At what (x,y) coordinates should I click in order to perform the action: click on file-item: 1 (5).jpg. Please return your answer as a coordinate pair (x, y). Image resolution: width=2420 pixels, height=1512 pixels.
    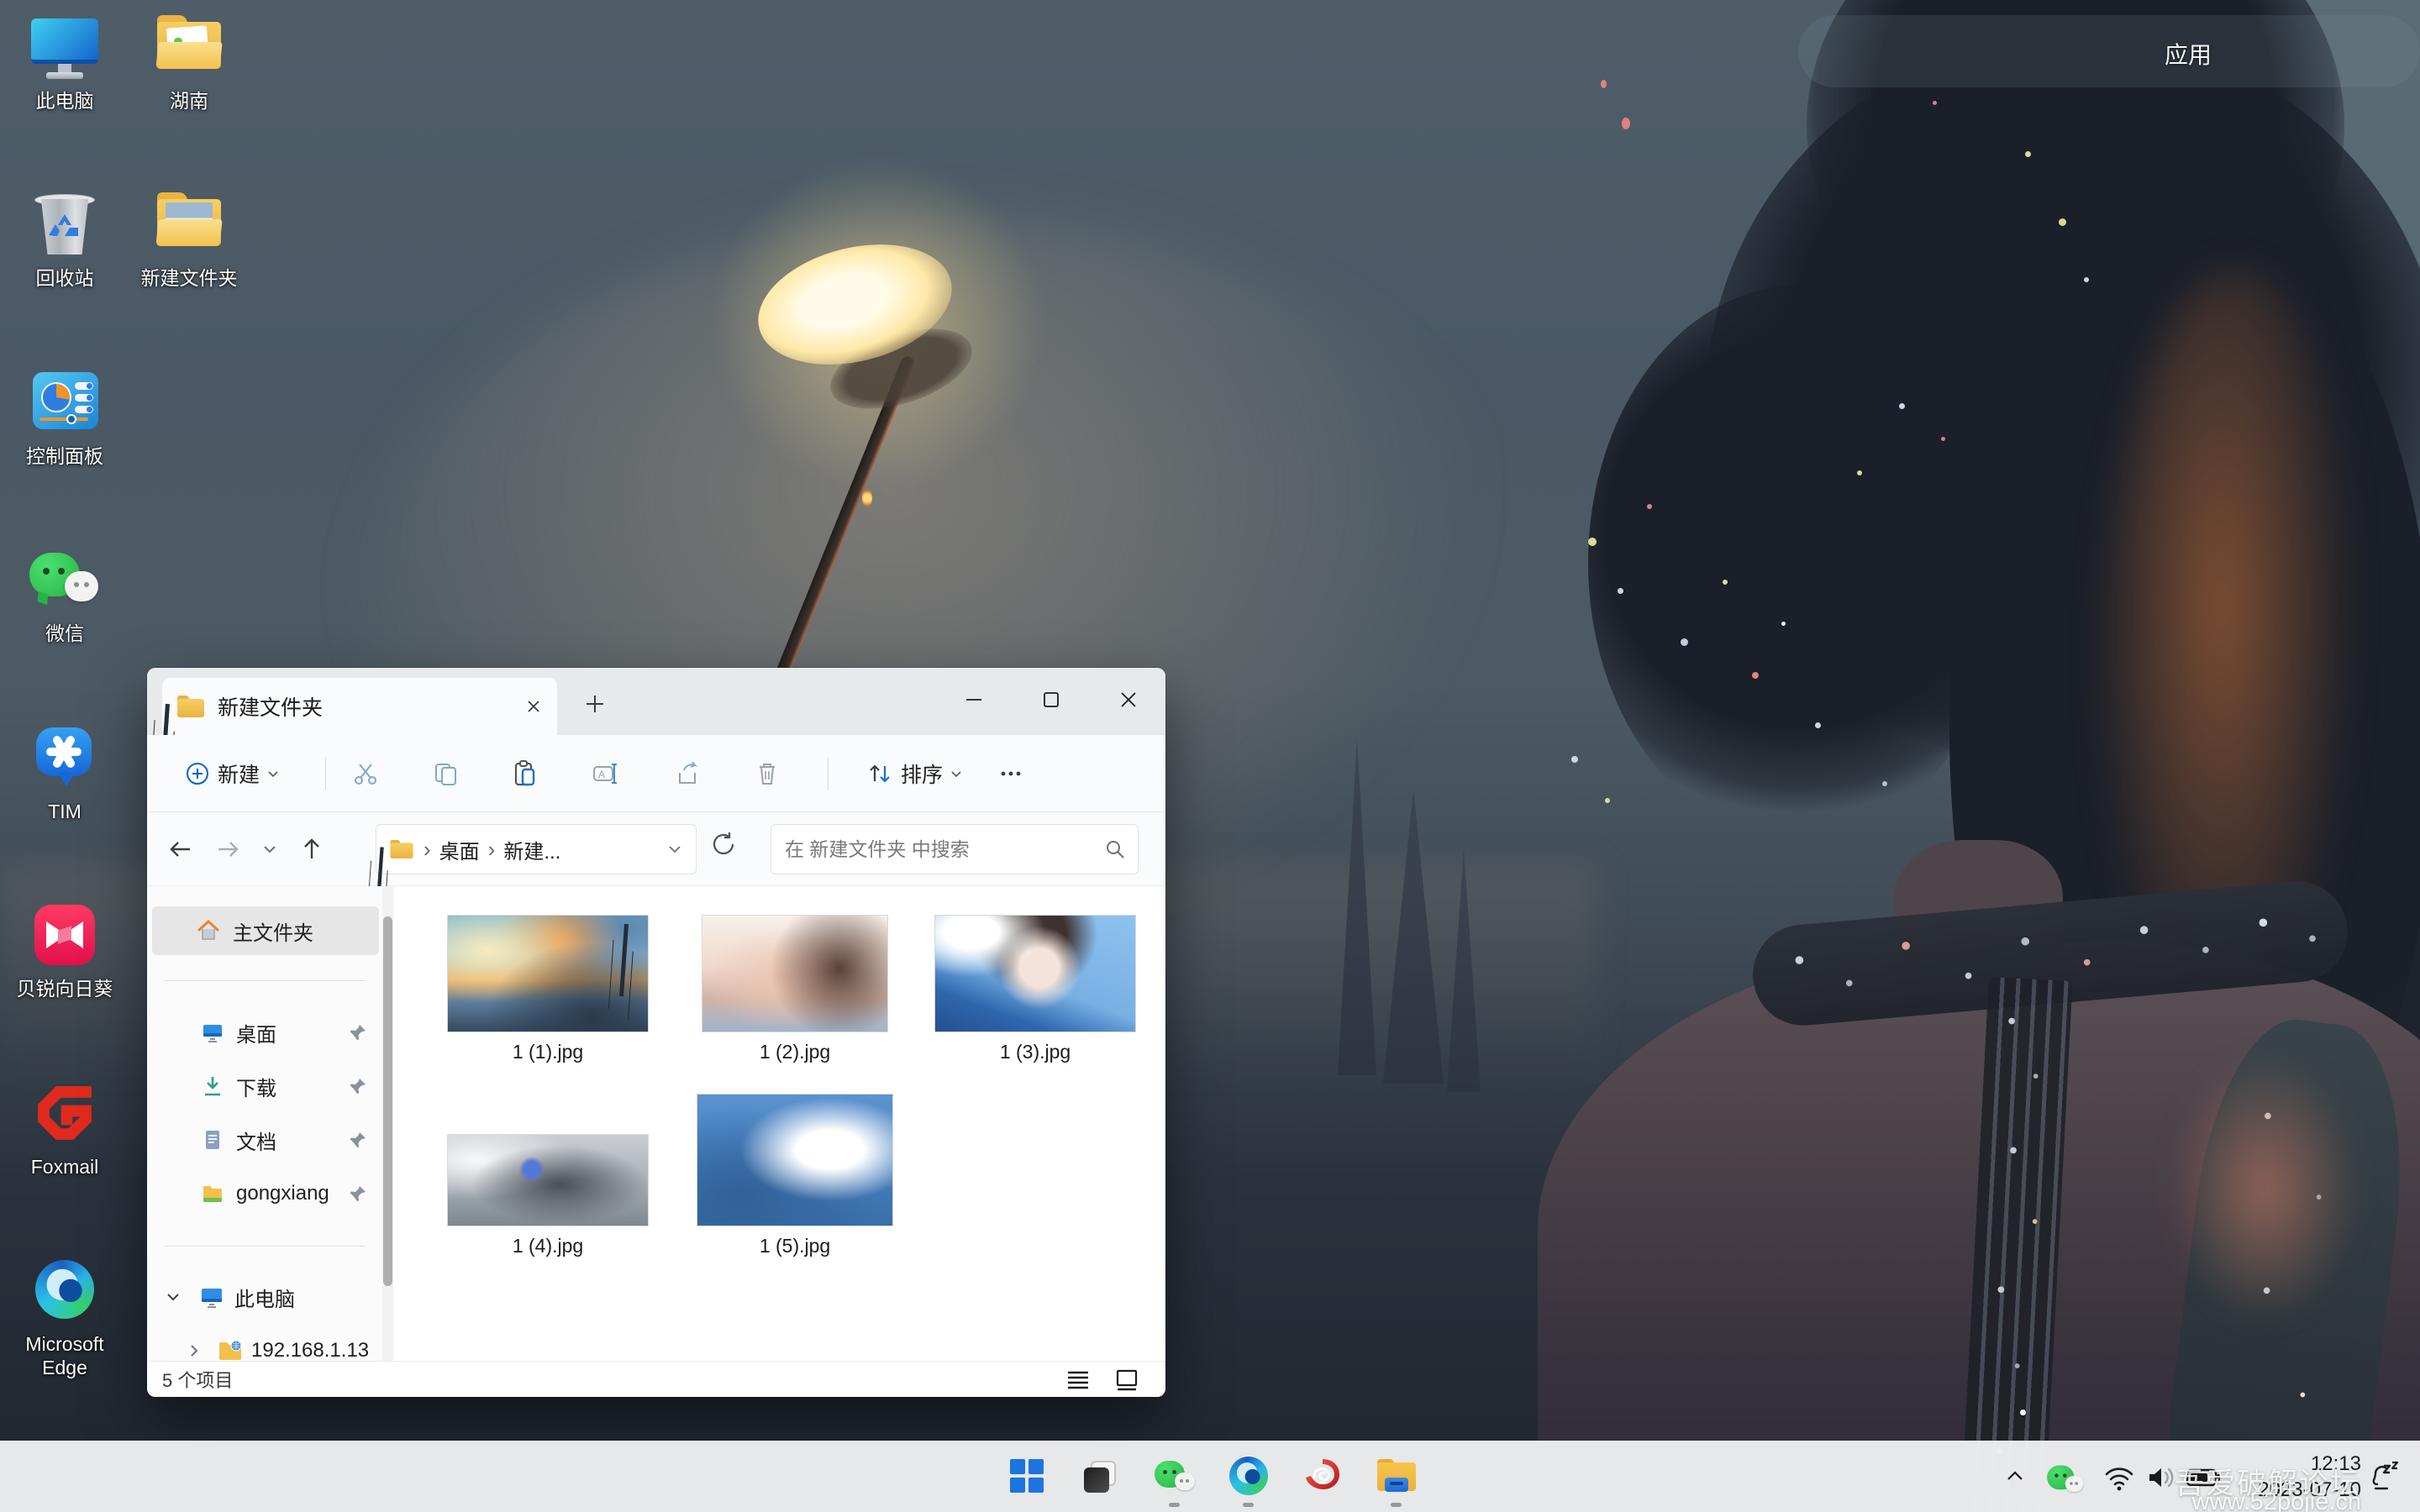
    Looking at the image, I should click on (795, 1175).